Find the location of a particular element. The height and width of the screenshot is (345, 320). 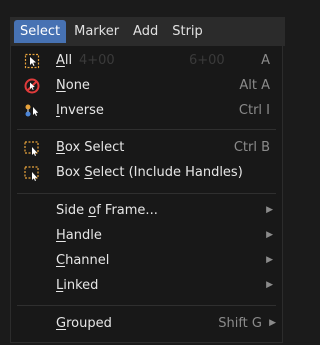

menu-item-label: Channel is located at coordinates (83, 260).